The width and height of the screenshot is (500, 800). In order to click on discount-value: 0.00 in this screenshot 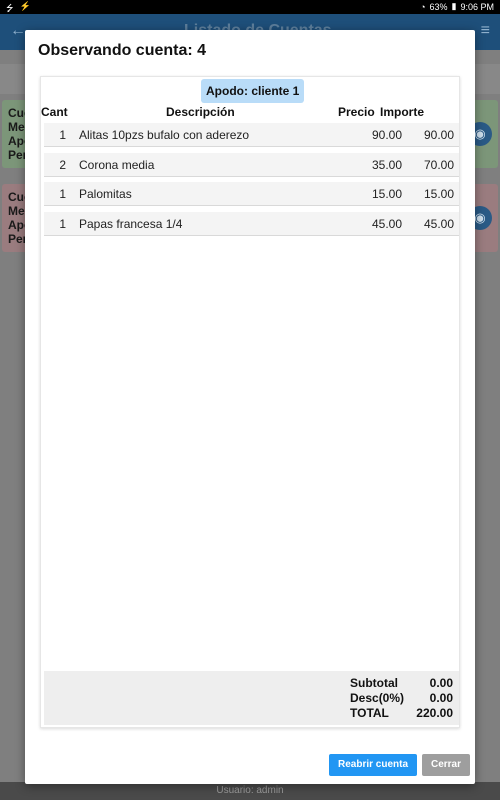, I will do `click(441, 698)`.